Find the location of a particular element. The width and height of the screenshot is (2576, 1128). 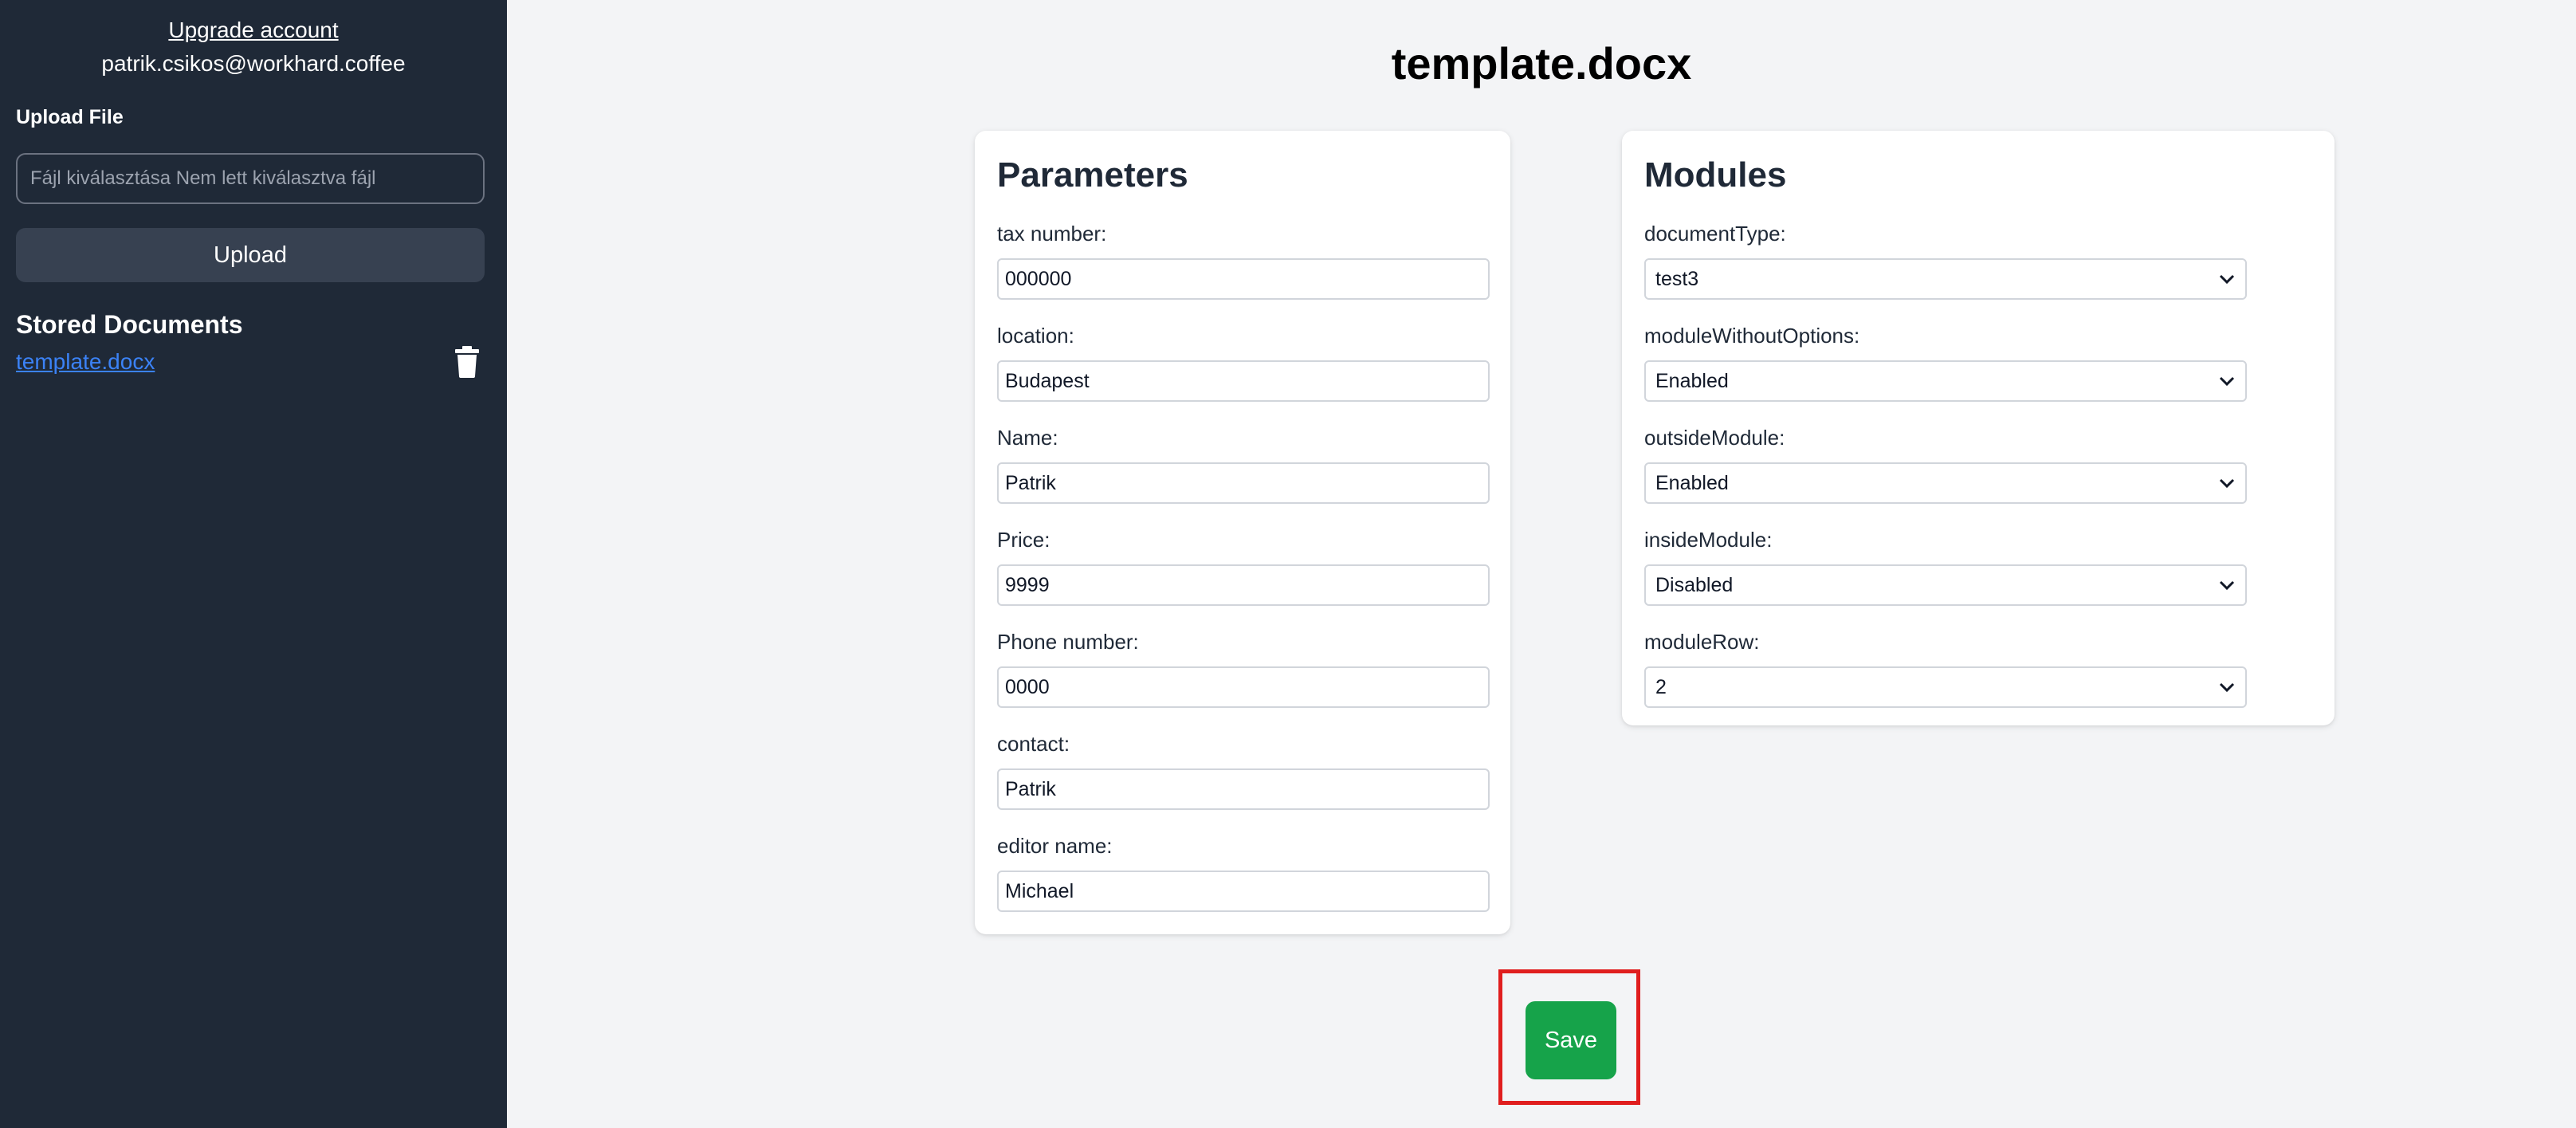

name-label: Name: is located at coordinates (1027, 438).